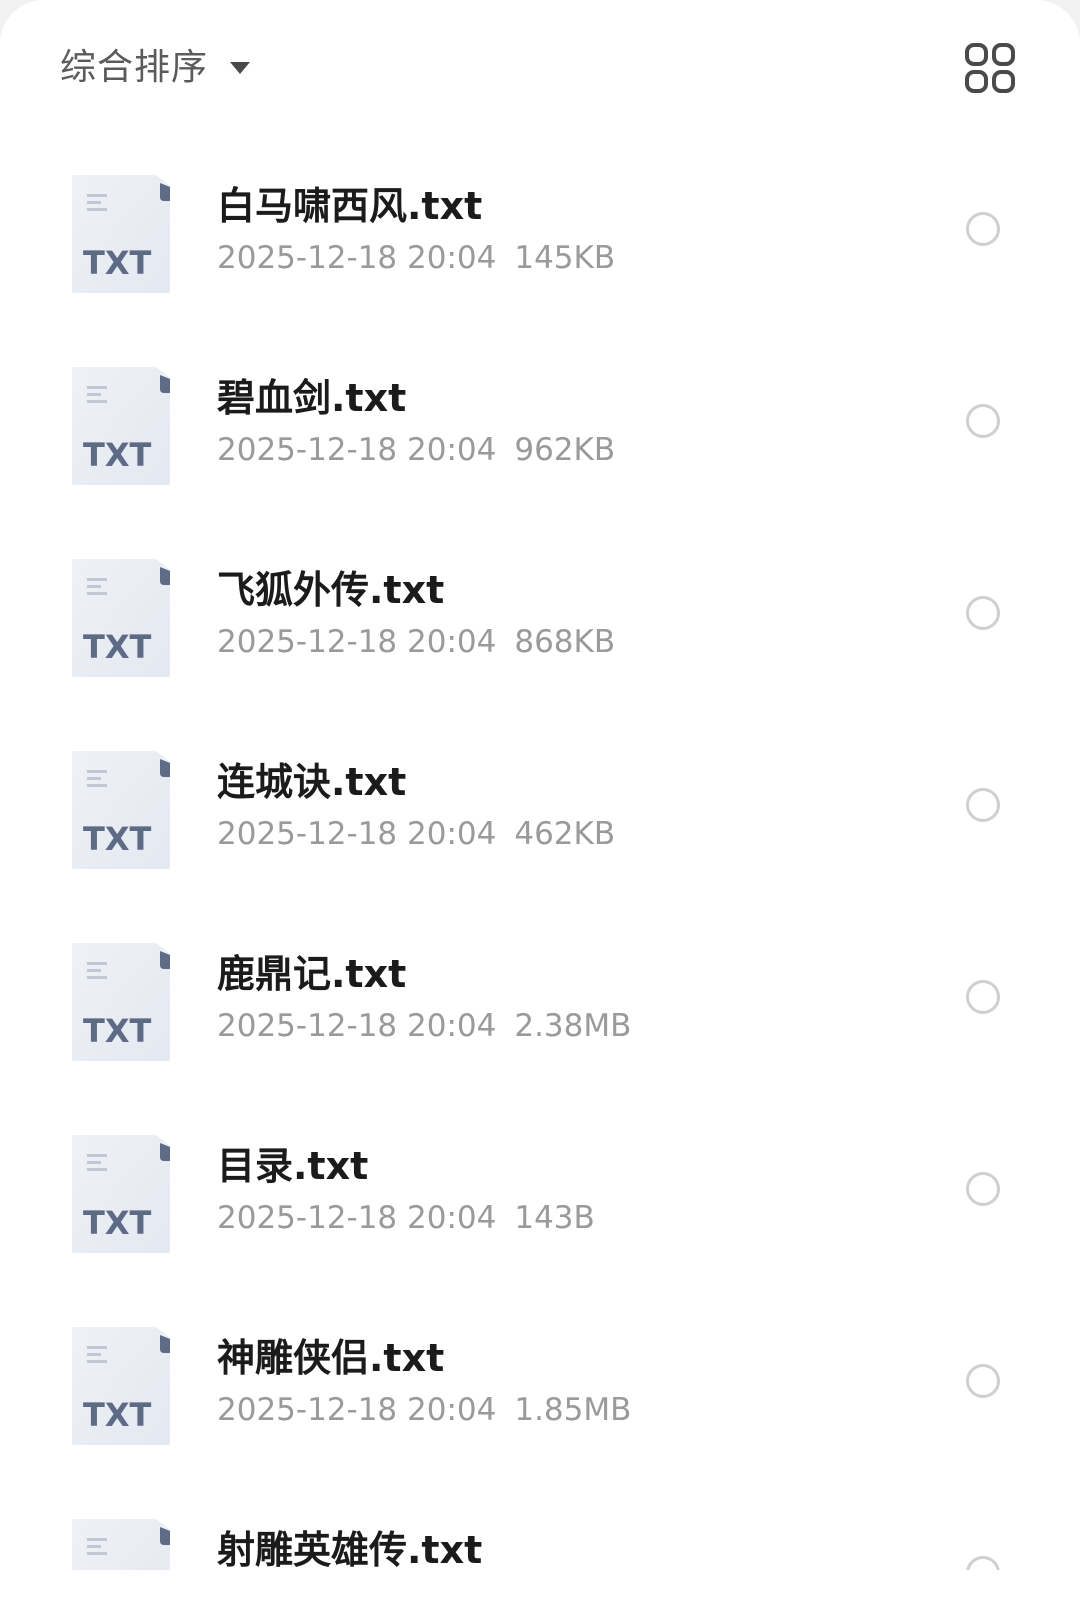 This screenshot has width=1080, height=1599. I want to click on file-name: 连城诀.txt, so click(312, 782).